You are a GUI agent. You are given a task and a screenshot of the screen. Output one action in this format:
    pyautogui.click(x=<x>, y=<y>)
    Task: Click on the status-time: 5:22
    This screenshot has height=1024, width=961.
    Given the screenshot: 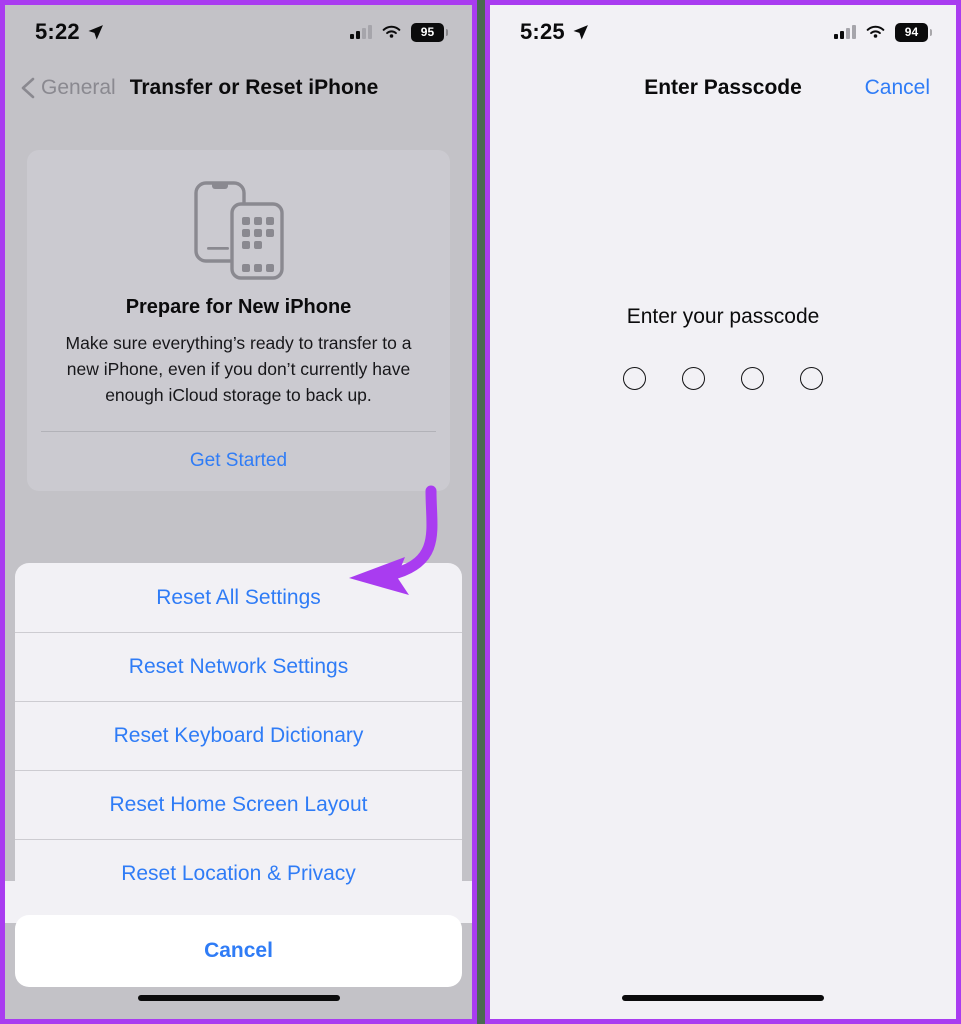 What is the action you would take?
    pyautogui.click(x=57, y=31)
    